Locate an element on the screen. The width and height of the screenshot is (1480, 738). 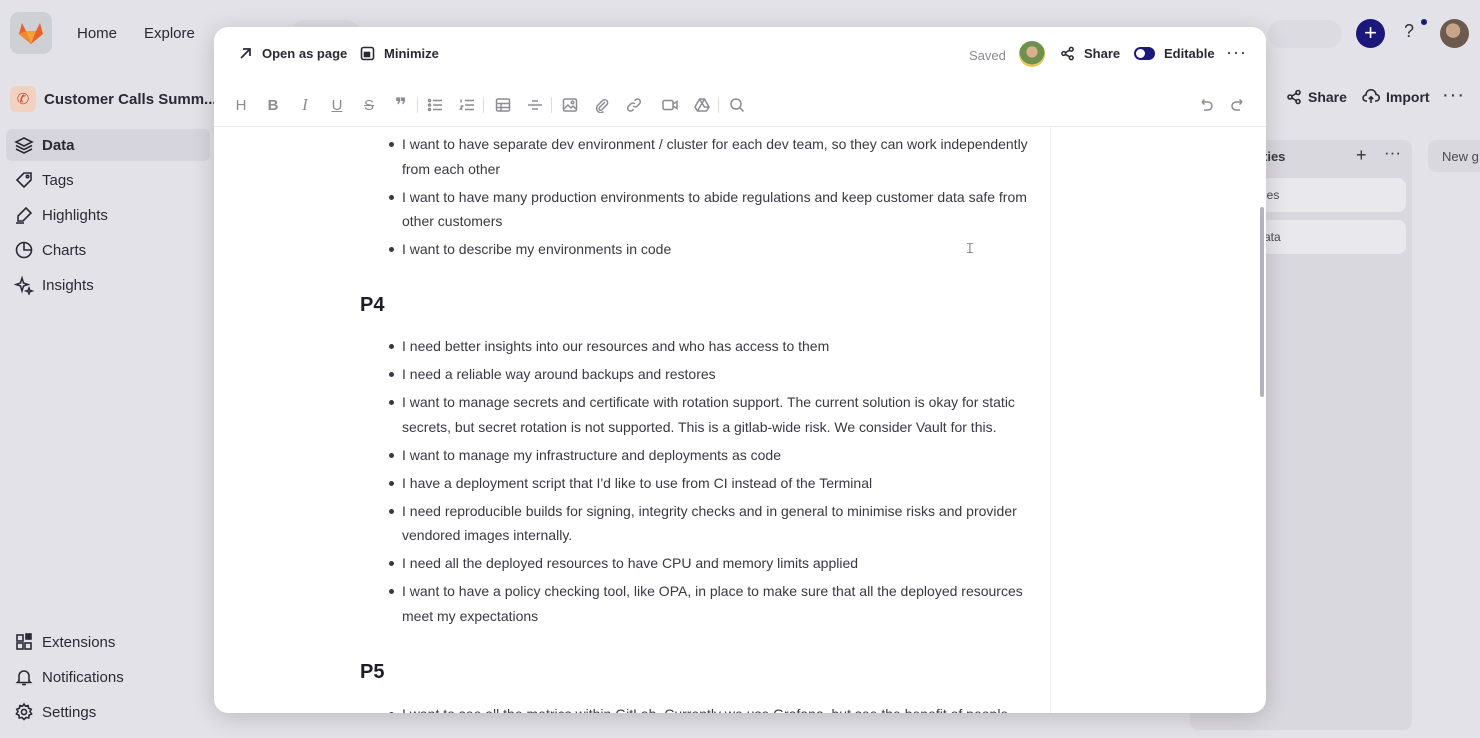
scrollbar-thumb is located at coordinates (1262, 302).